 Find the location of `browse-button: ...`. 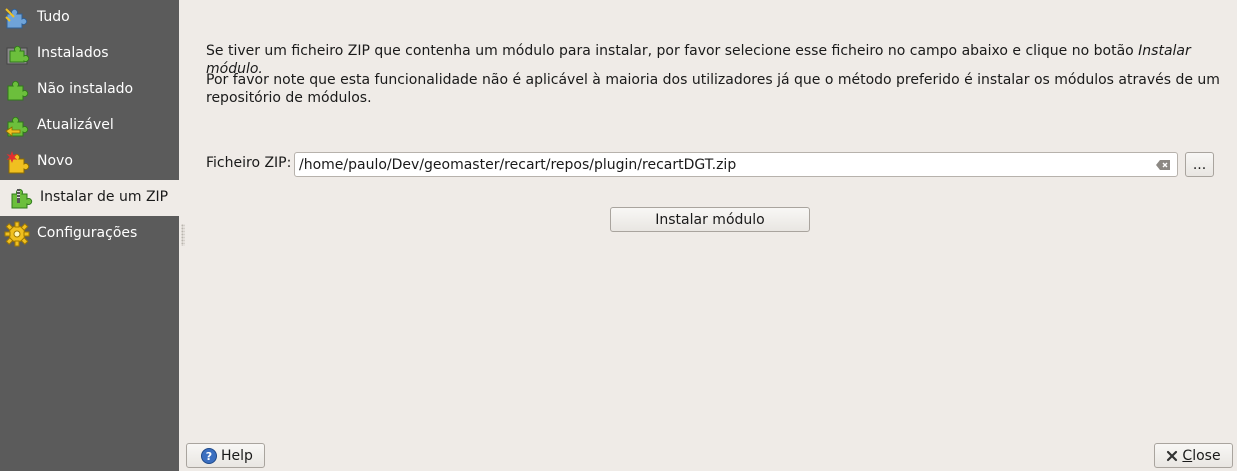

browse-button: ... is located at coordinates (1199, 164).